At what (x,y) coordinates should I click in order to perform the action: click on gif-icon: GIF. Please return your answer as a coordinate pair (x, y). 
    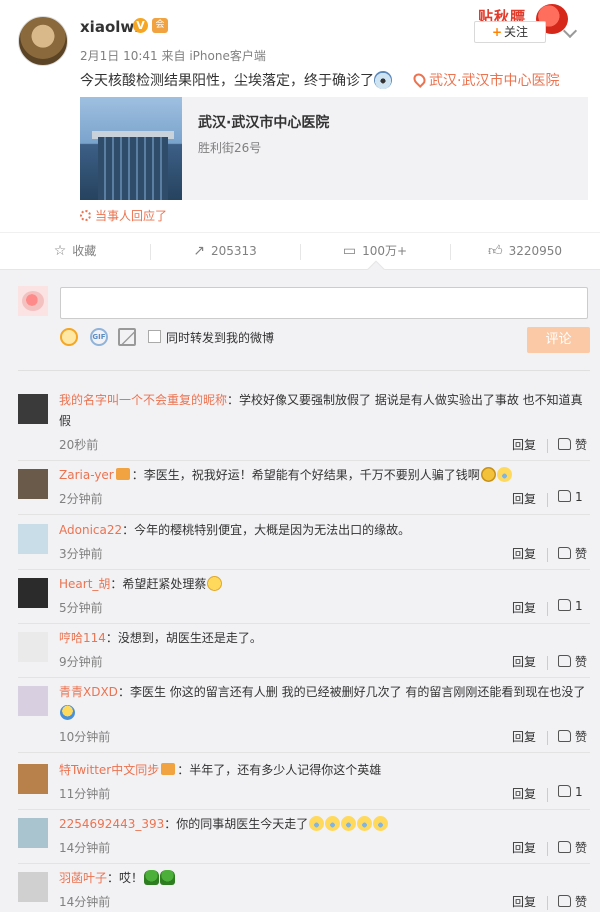
    Looking at the image, I should click on (99, 337).